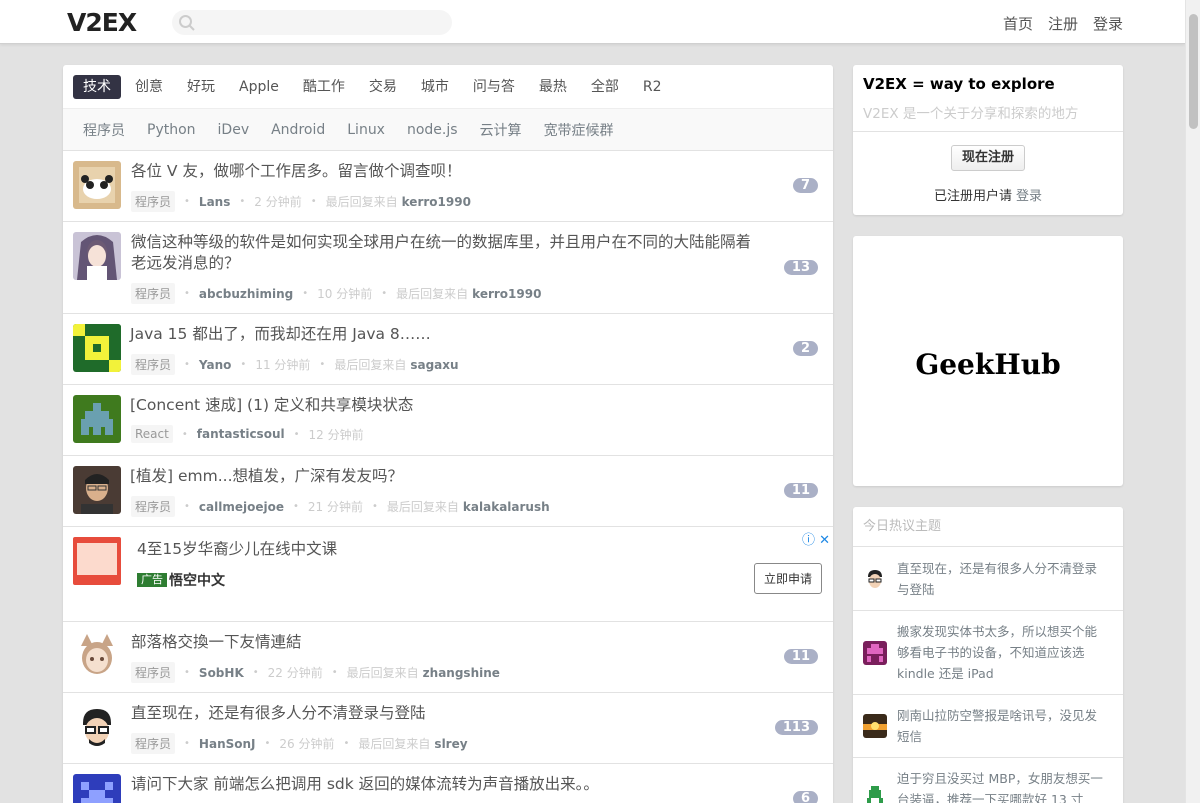  I want to click on sponsor-box: GeekHub, so click(988, 361).